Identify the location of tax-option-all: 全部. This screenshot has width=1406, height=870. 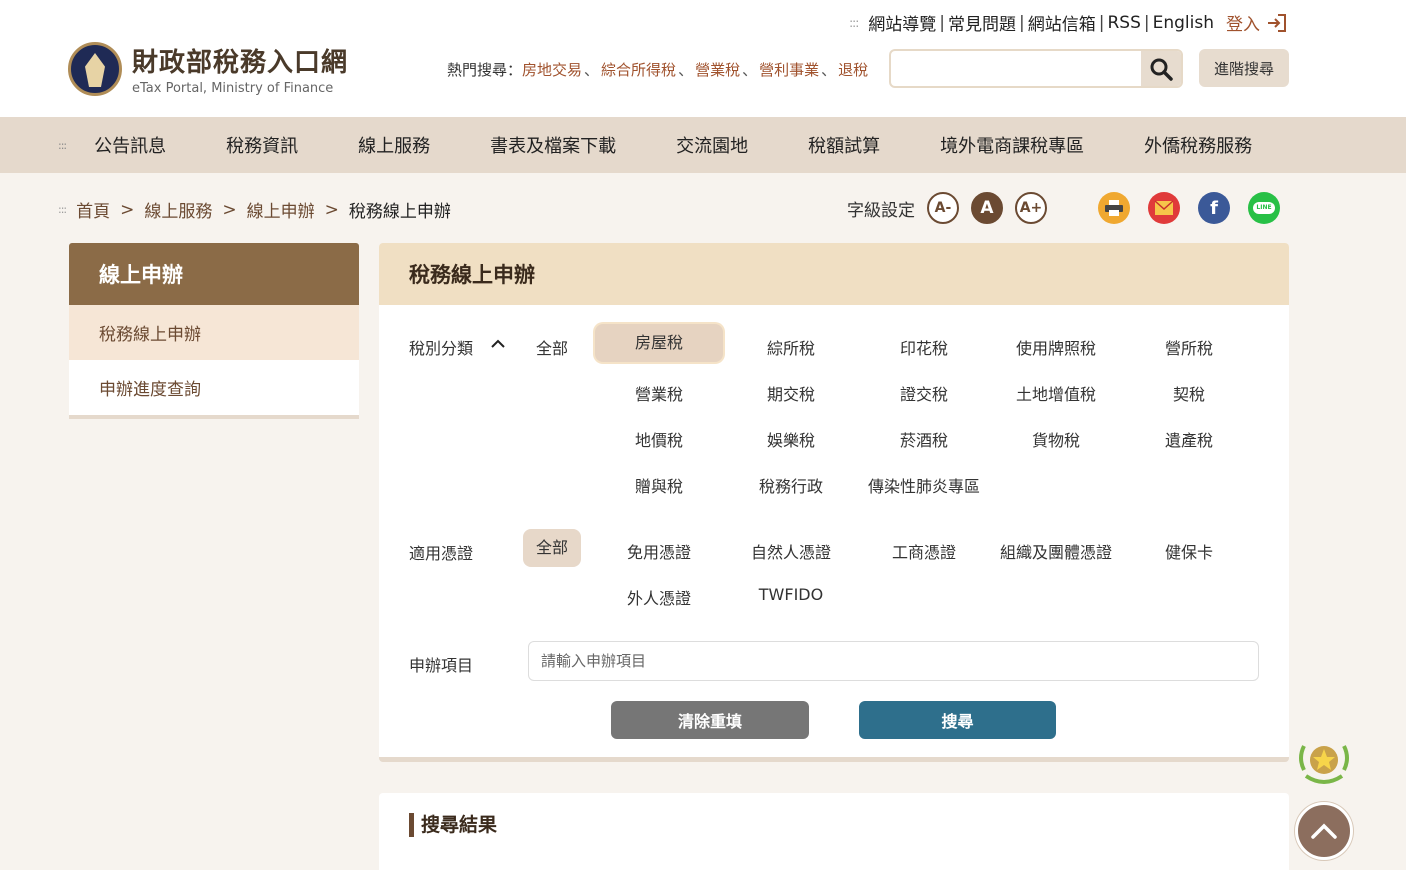
(552, 347).